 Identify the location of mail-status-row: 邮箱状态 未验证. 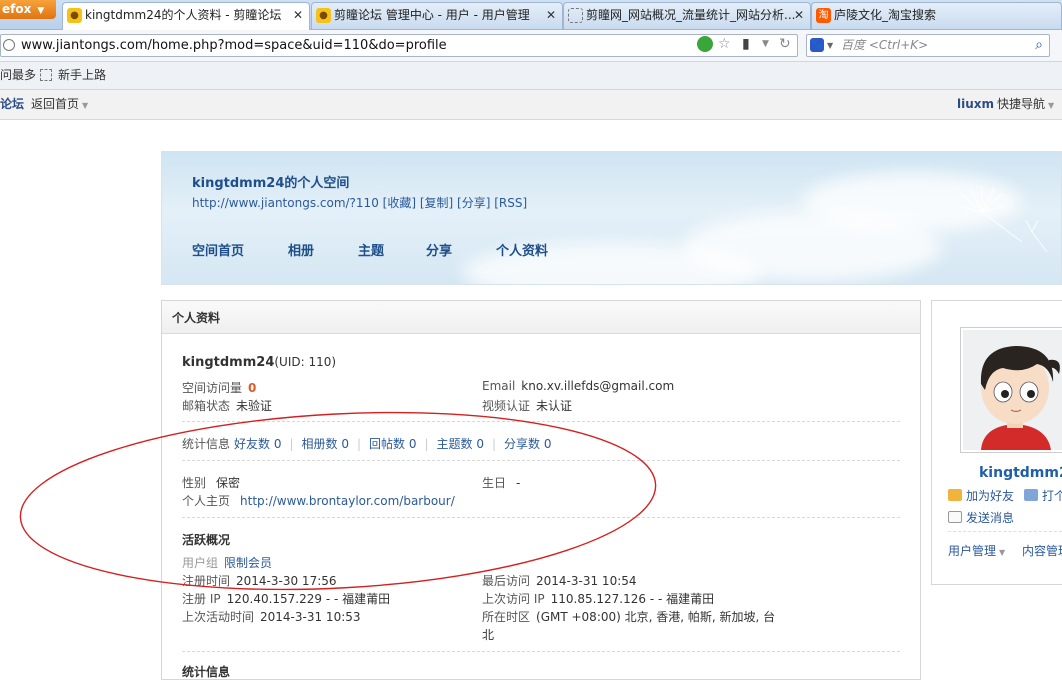
(227, 405).